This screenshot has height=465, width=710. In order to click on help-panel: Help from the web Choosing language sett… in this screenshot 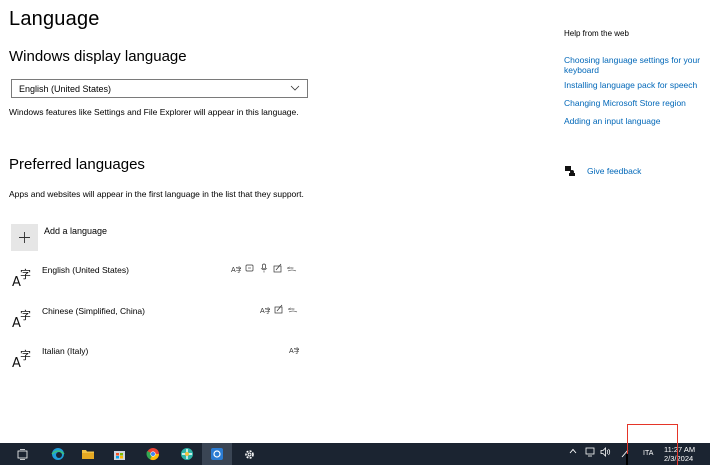, I will do `click(637, 78)`.